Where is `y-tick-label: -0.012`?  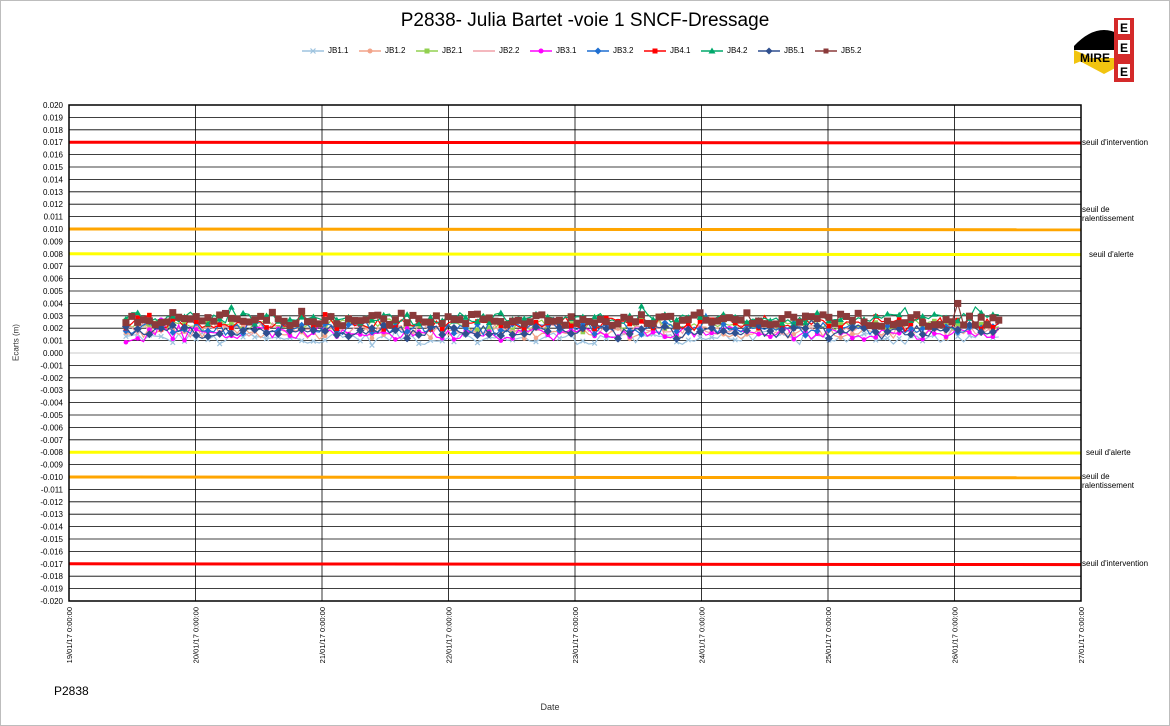
y-tick-label: -0.012 is located at coordinates (51, 502).